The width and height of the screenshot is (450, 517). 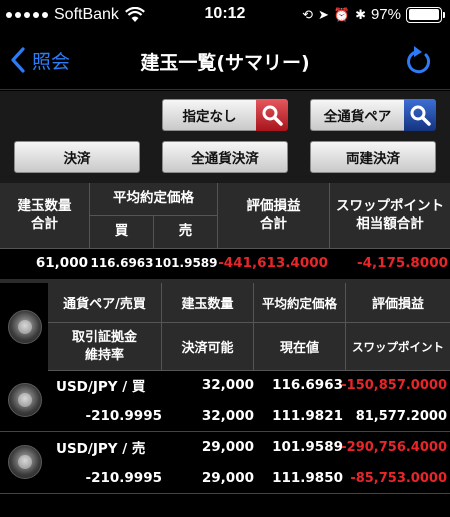 What do you see at coordinates (105, 303) in the screenshot?
I see `list-header-pair-side: 通貨ペア/売買` at bounding box center [105, 303].